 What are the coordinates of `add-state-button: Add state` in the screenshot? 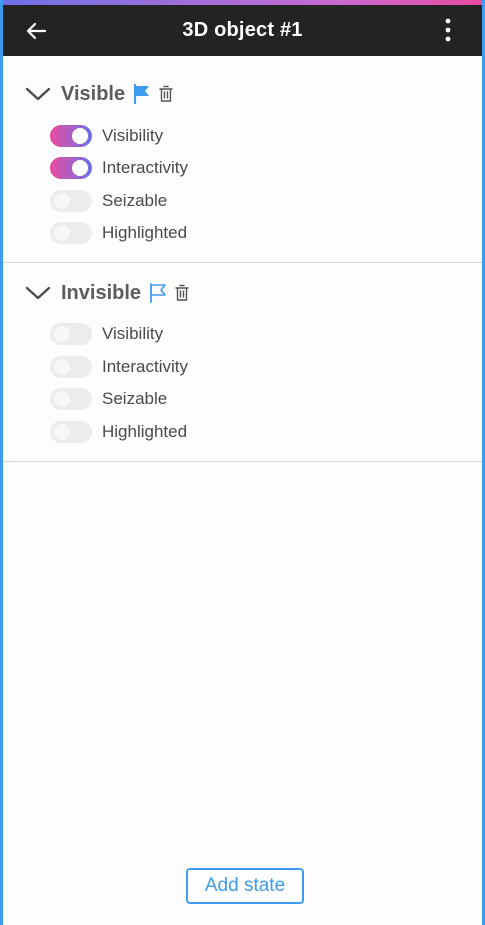 It's located at (245, 886).